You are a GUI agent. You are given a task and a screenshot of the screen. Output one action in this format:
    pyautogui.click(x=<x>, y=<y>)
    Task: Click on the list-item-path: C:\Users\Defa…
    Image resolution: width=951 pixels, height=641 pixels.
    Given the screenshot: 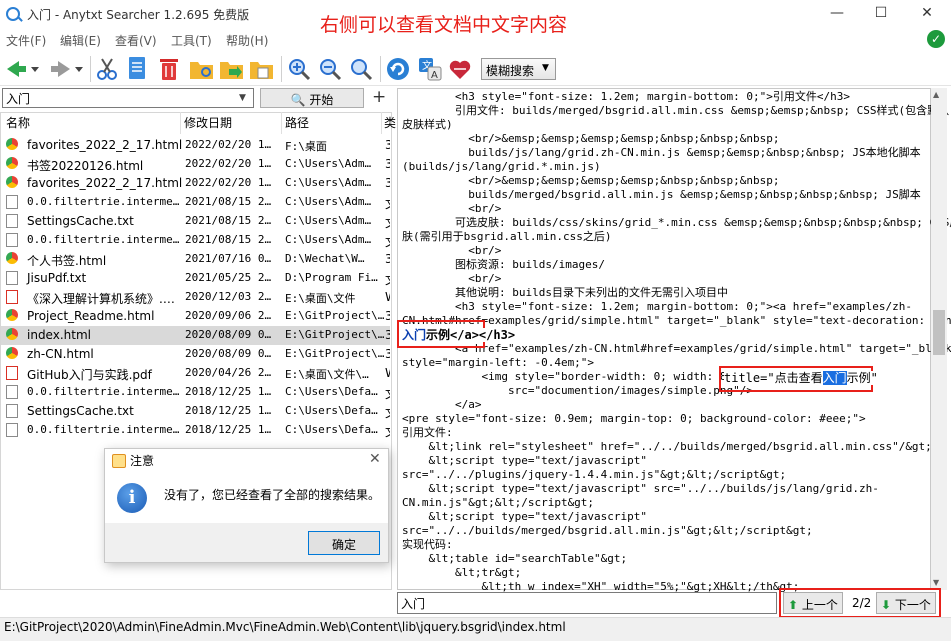 What is the action you would take?
    pyautogui.click(x=331, y=410)
    